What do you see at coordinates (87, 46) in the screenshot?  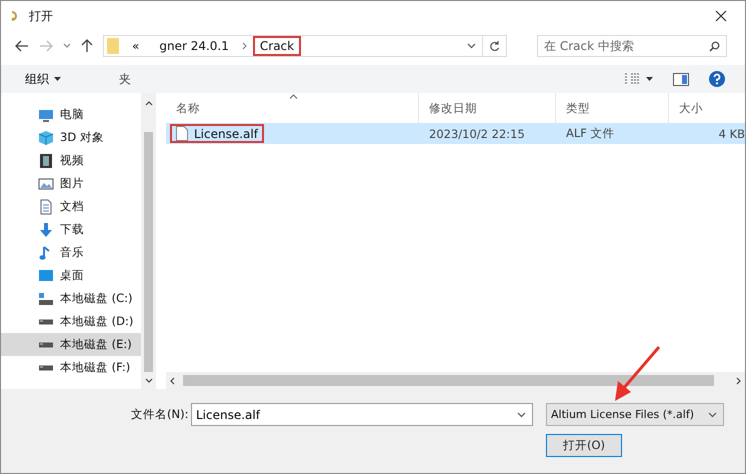 I see `up-arrow-icon` at bounding box center [87, 46].